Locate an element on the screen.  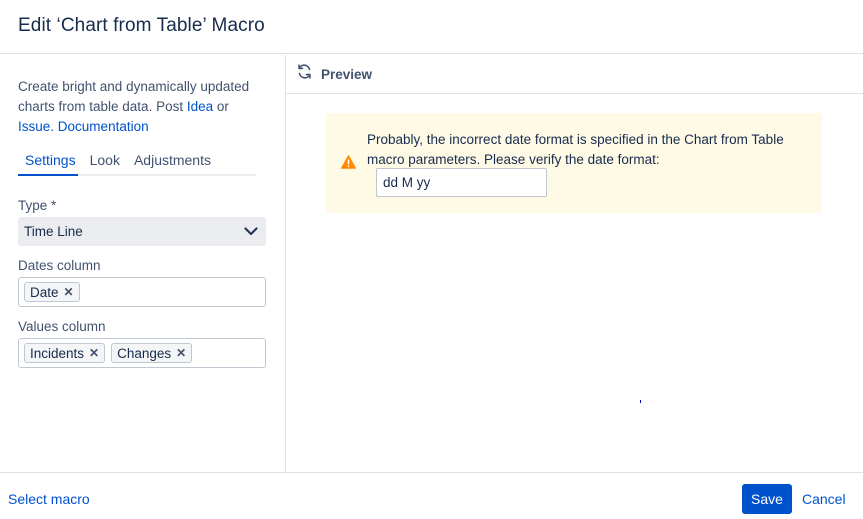
documentation-link: Documentation is located at coordinates (103, 126).